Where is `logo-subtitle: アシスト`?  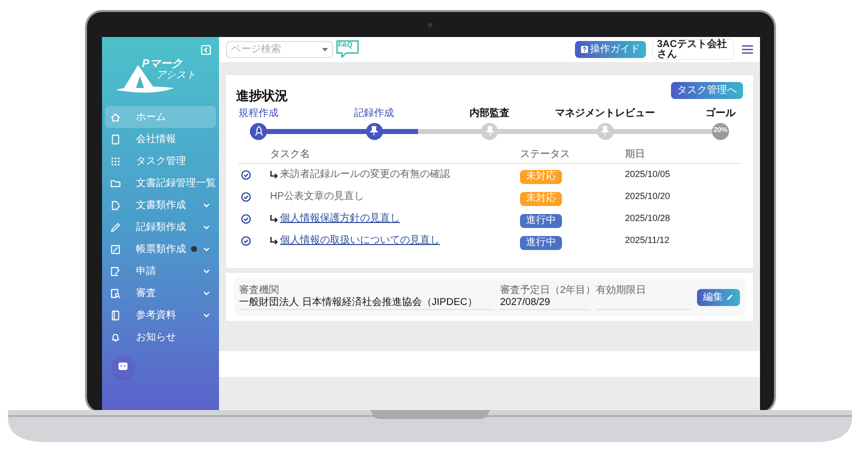 logo-subtitle: アシスト is located at coordinates (176, 76).